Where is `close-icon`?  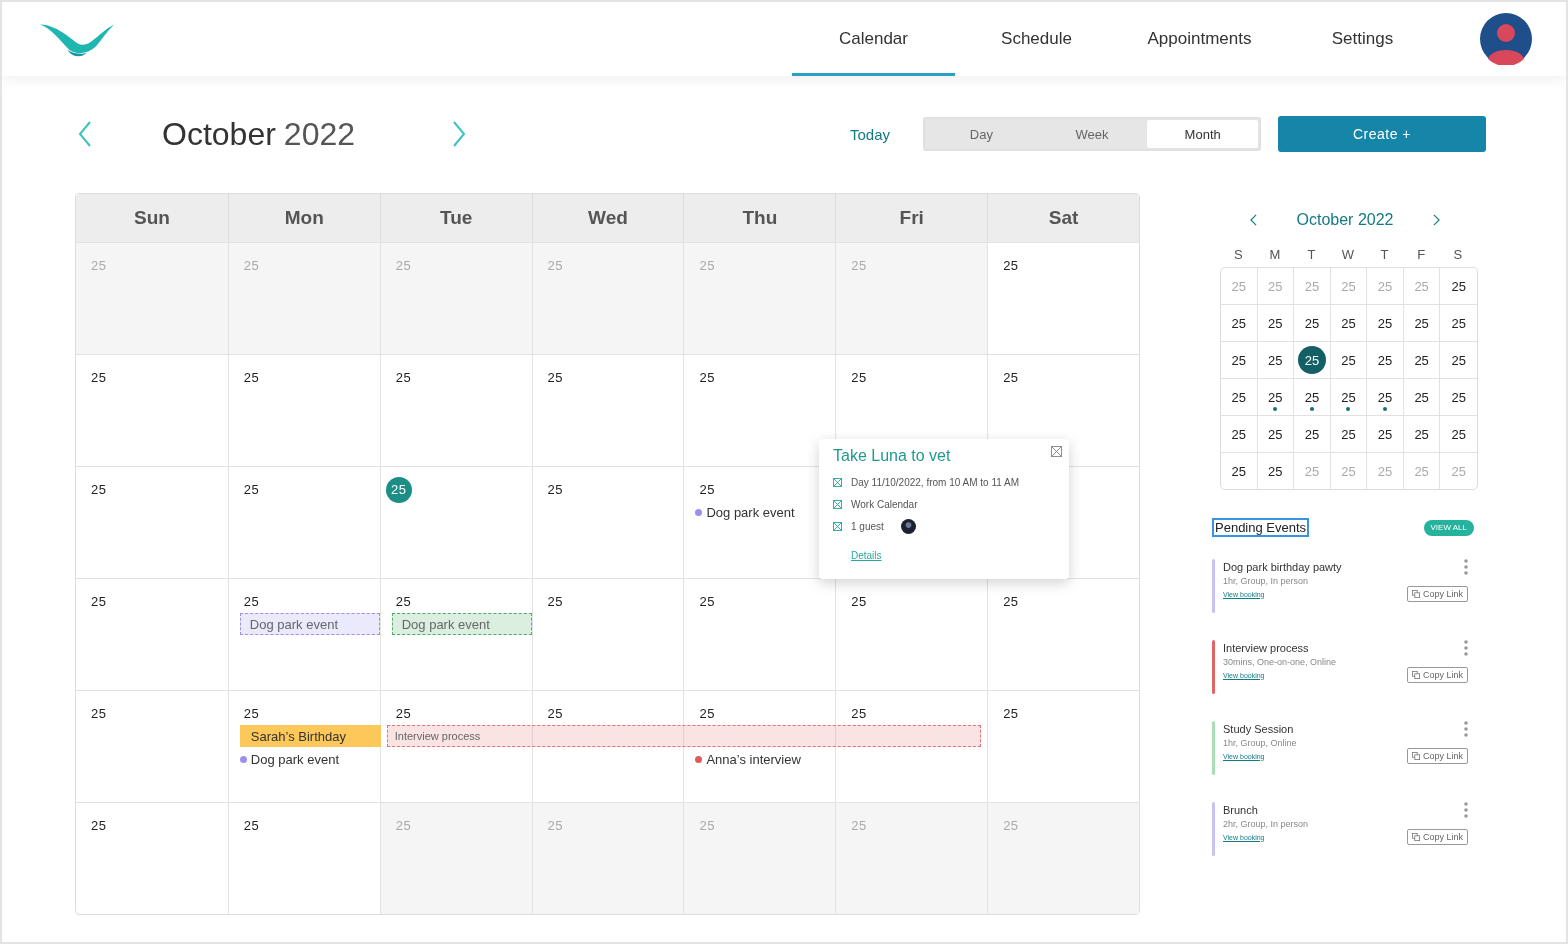
close-icon is located at coordinates (1056, 451).